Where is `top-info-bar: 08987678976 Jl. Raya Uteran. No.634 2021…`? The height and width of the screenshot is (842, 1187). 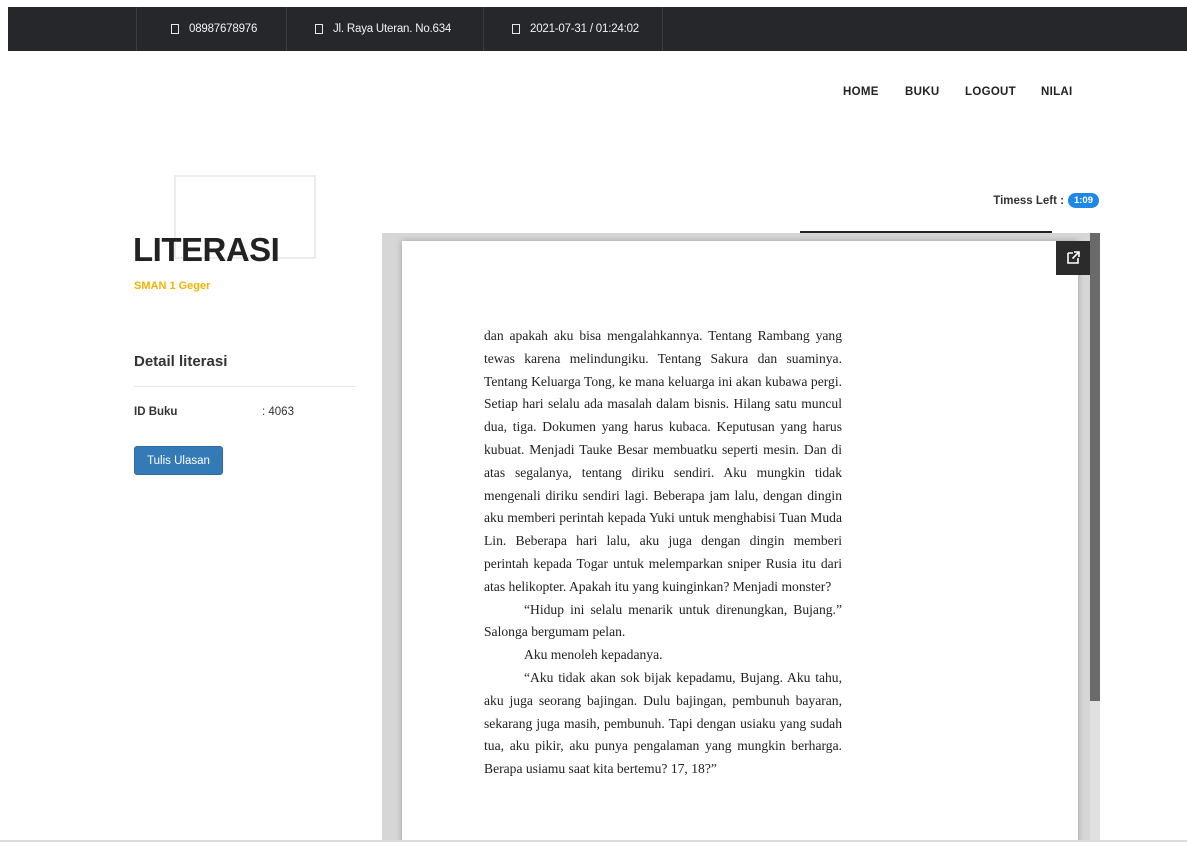
top-info-bar: 08987678976 Jl. Raya Uteran. No.634 2021… is located at coordinates (597, 29).